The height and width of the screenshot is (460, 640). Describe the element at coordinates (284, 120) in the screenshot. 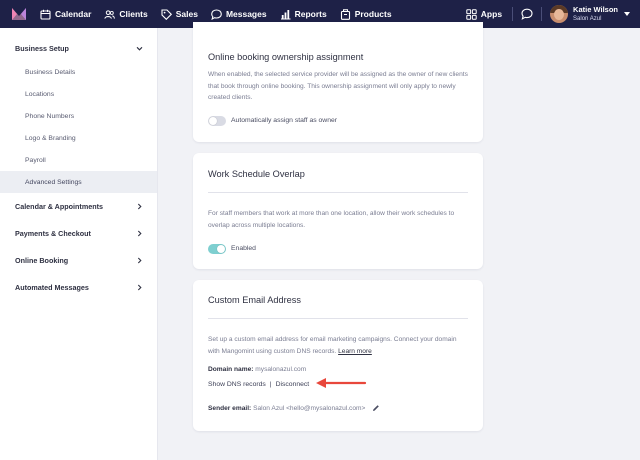

I see `ownership-toggle-label: Automatically assign staff as owner` at that location.